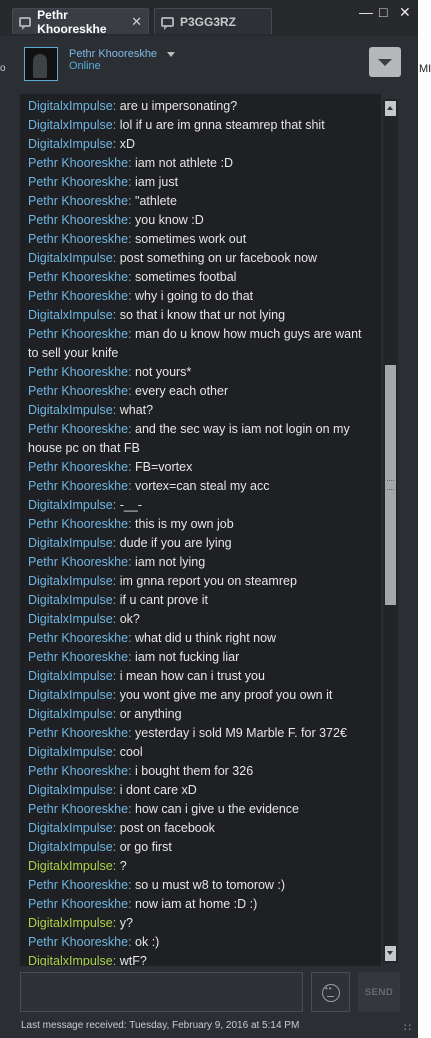 Image resolution: width=431 pixels, height=1038 pixels. Describe the element at coordinates (198, 866) in the screenshot. I see `chat-message: DigitalxImpulse: ?` at that location.